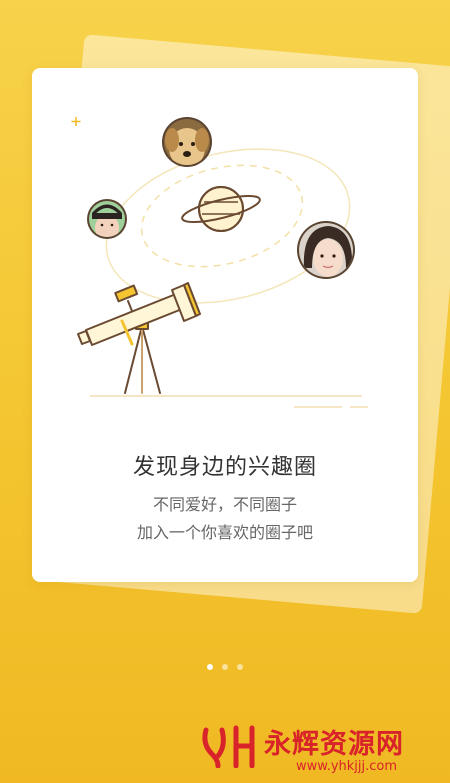 The width and height of the screenshot is (450, 783). Describe the element at coordinates (224, 532) in the screenshot. I see `subtitle-line-2: 加入一个你喜欢的圈子吧` at that location.